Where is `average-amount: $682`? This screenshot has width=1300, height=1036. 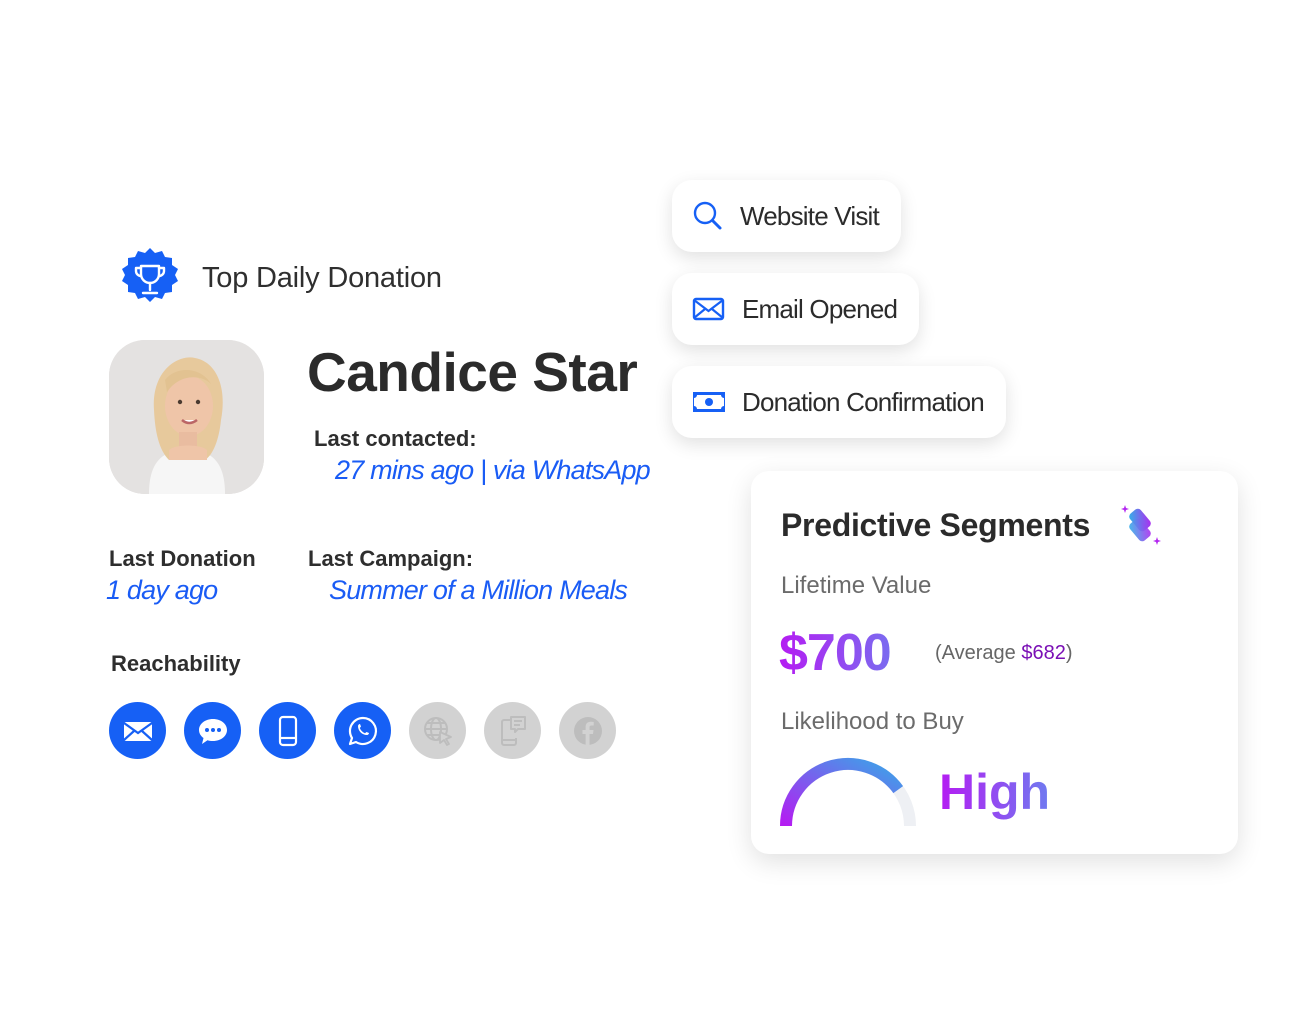
average-amount: $682 is located at coordinates (1043, 653).